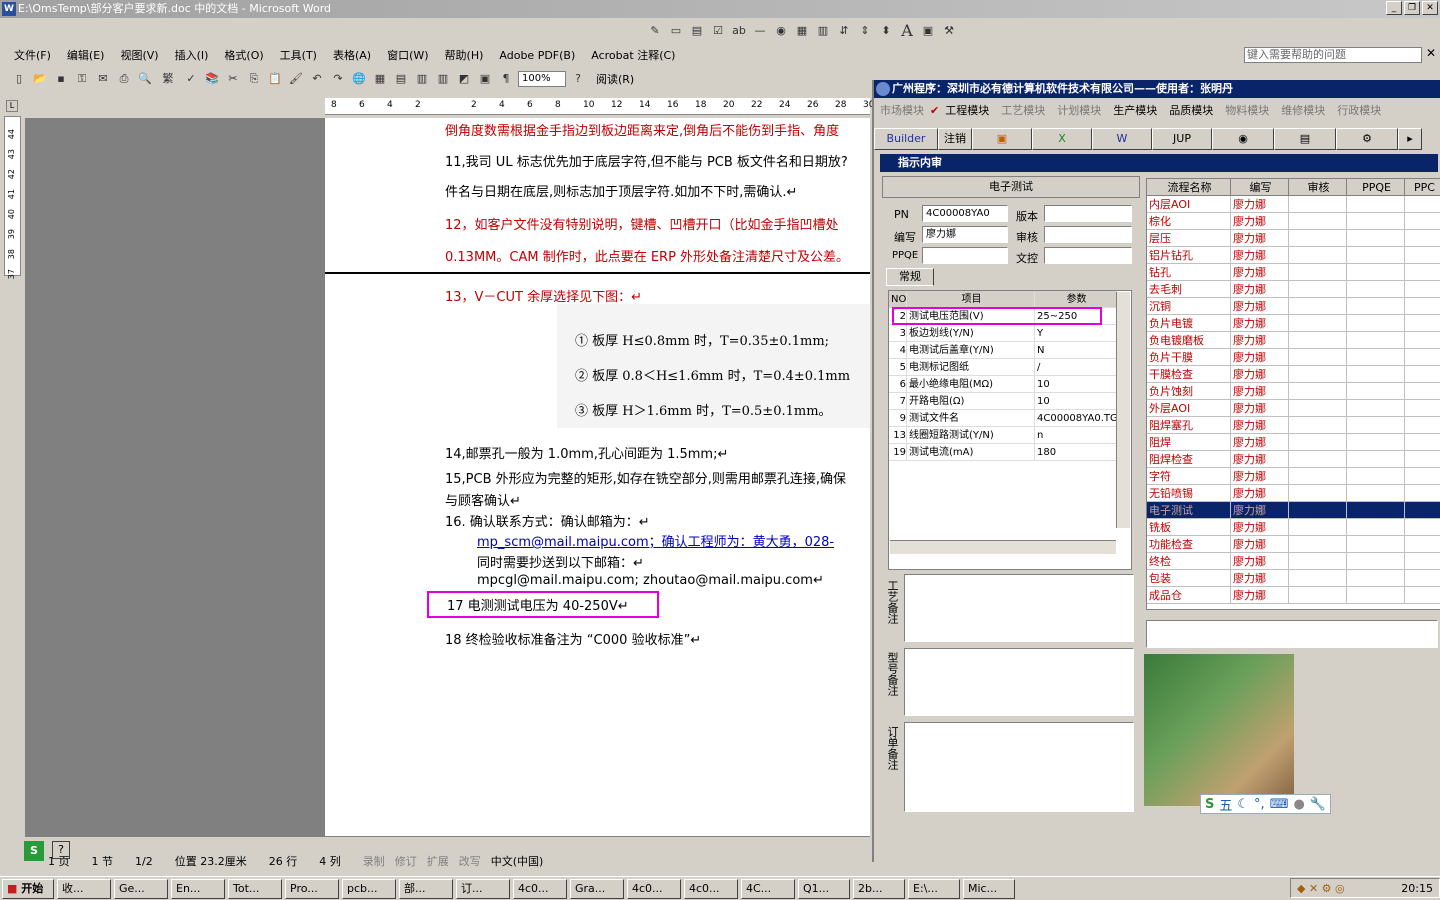 This screenshot has height=900, width=1440. I want to click on keyboard-icon: ⌨, so click(1279, 804).